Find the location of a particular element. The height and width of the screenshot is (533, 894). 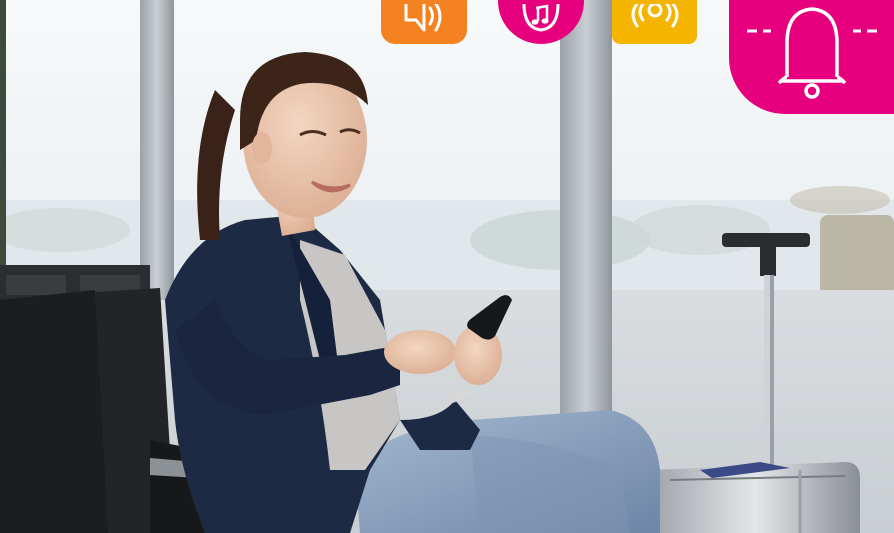

speaker-badge is located at coordinates (424, 22).